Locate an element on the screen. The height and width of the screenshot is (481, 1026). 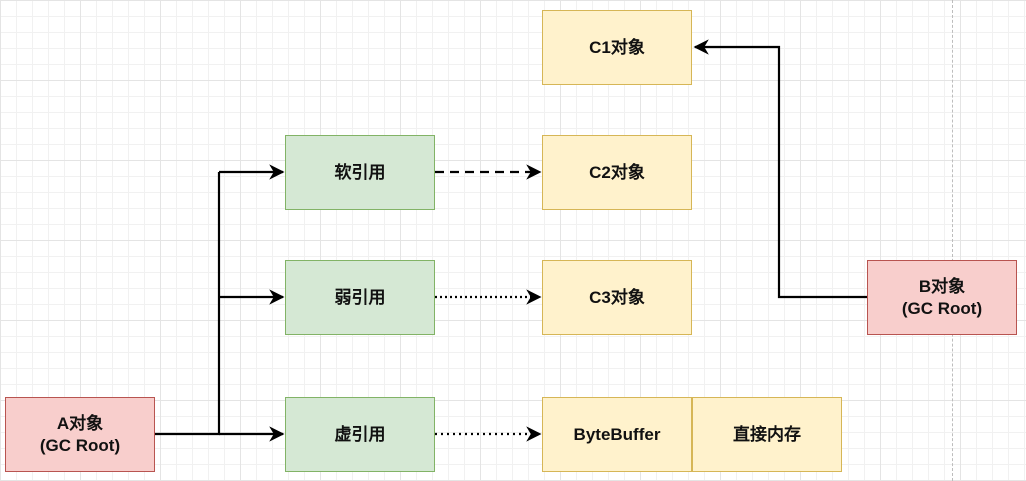
bytebuffer-label: ByteBuffer is located at coordinates (617, 434).